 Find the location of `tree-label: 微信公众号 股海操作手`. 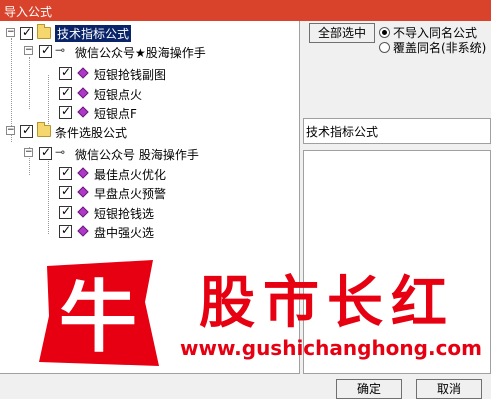

tree-label: 微信公众号 股海操作手 is located at coordinates (137, 155).